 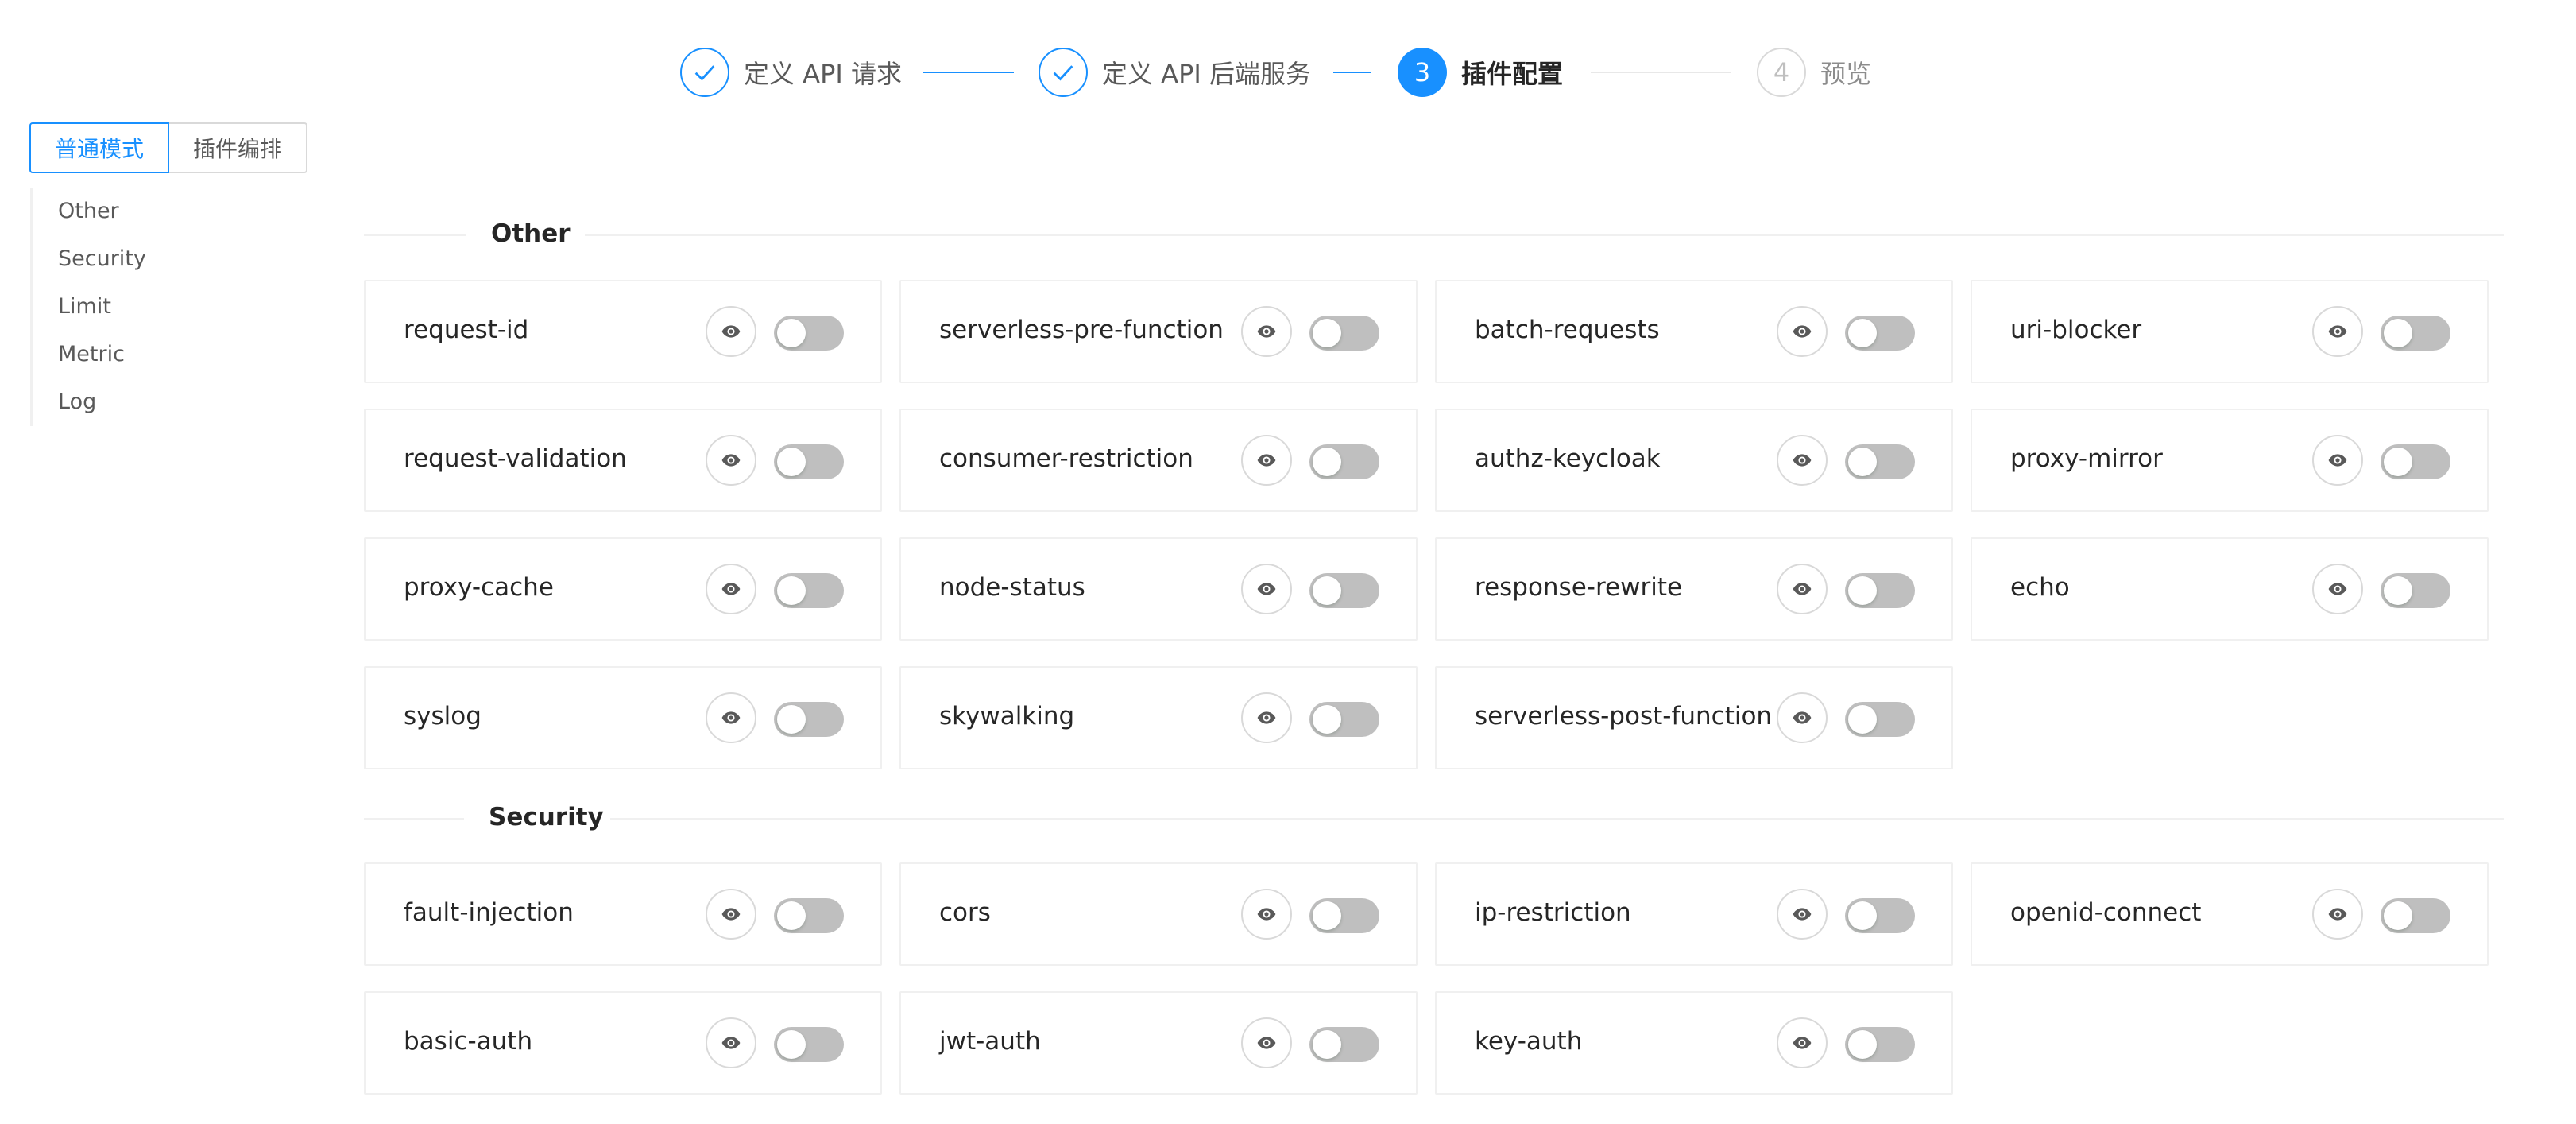 I want to click on plugin-name: cors, so click(x=965, y=912).